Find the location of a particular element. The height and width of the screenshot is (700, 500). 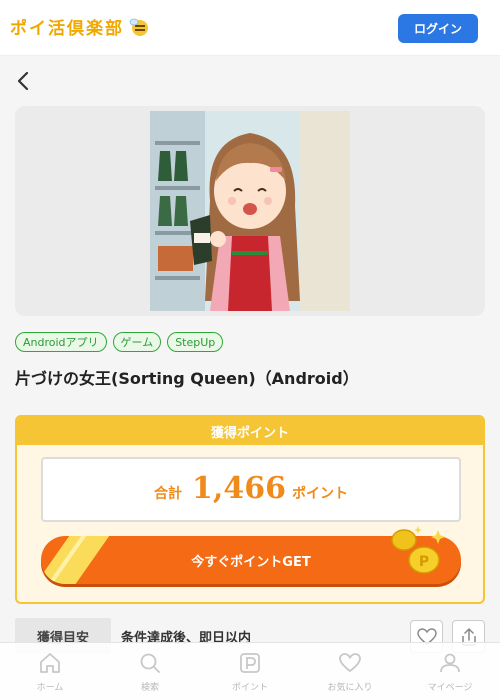

logo-text: ポイ活倶楽部 is located at coordinates (67, 29).